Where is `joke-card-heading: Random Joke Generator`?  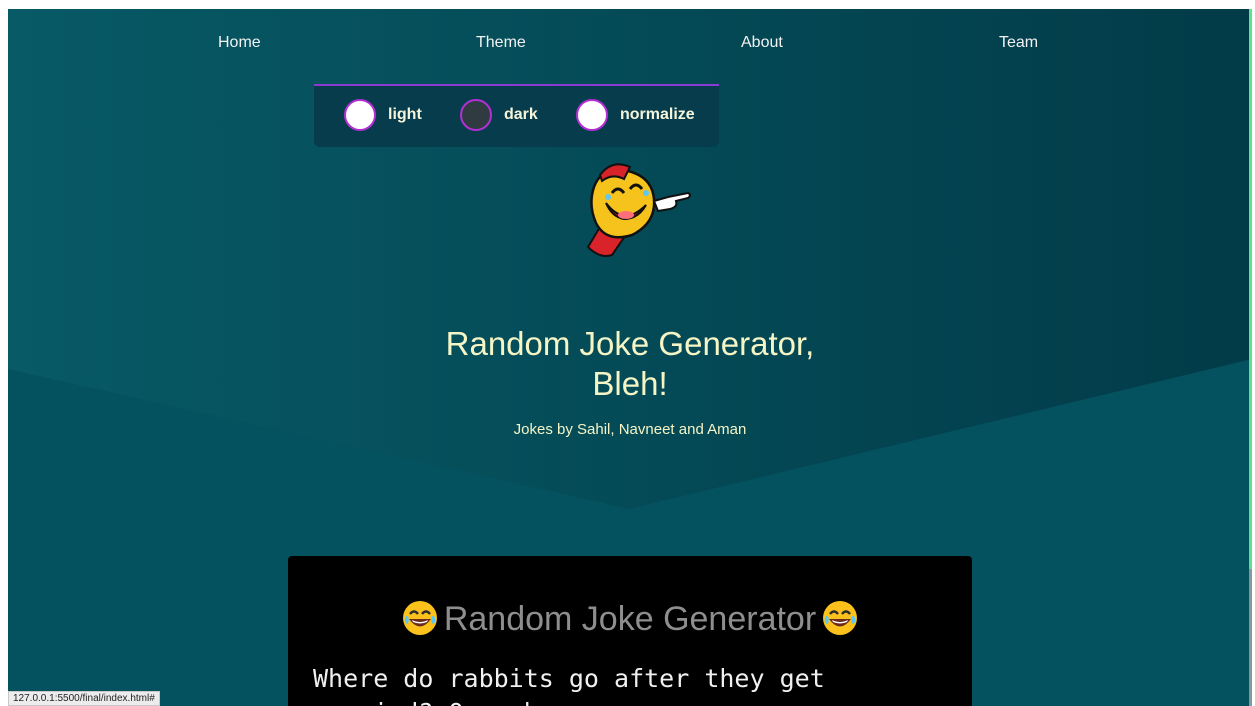
joke-card-heading: Random Joke Generator is located at coordinates (630, 619).